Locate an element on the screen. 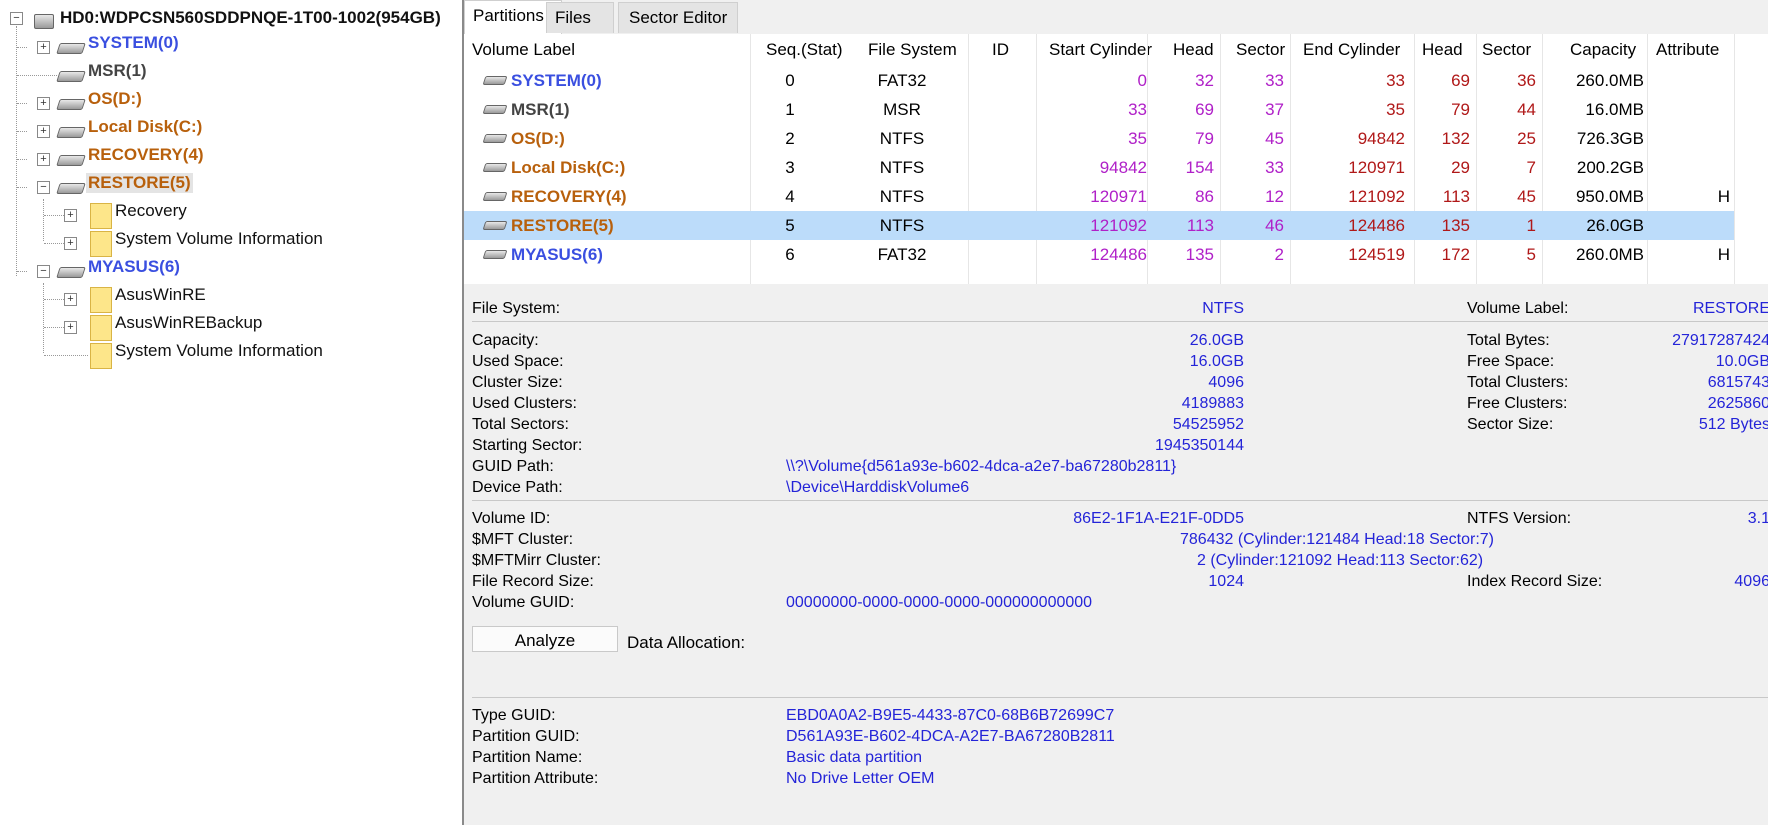 This screenshot has width=1768, height=825. table-row: MSR(1) 1 MSR 33 69 37 35 79 44 16.0MB is located at coordinates (1099, 109).